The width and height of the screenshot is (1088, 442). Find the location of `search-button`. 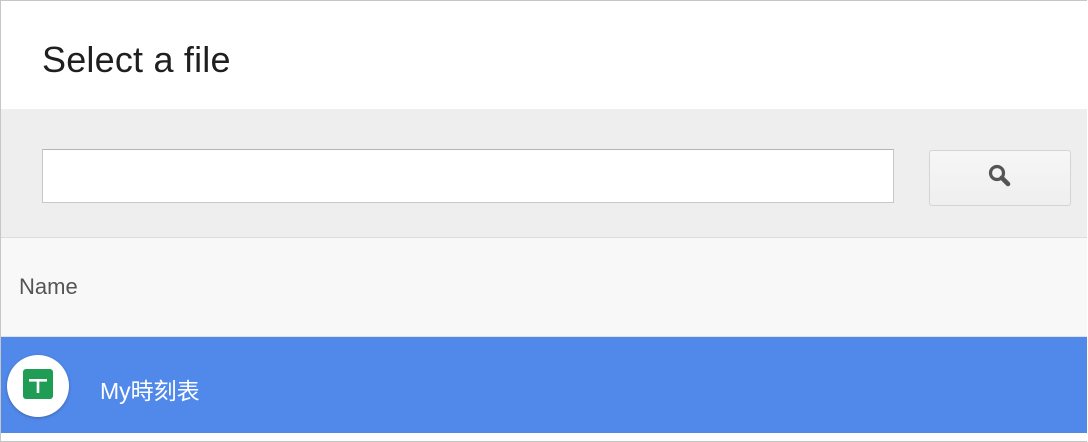

search-button is located at coordinates (1000, 178).